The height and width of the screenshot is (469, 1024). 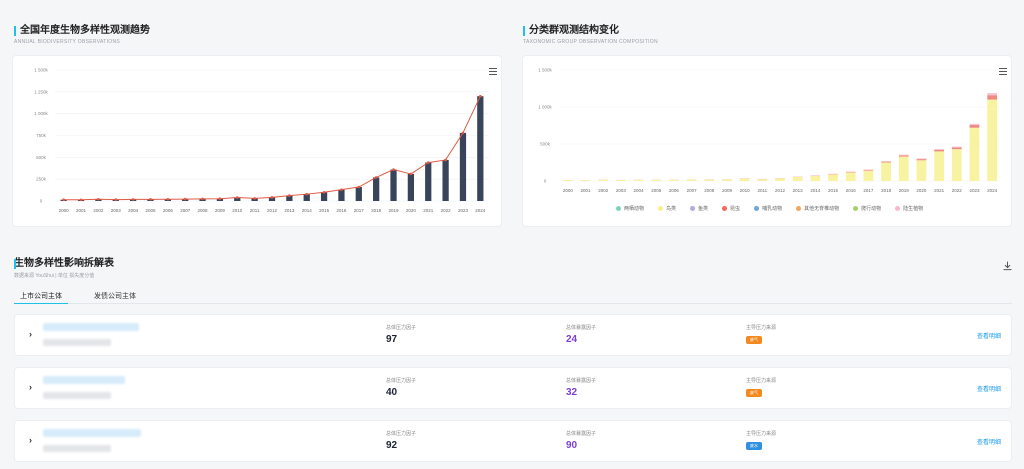 What do you see at coordinates (67, 42) in the screenshot?
I see `trend-subtitle: ANNUAL BIODIVERSITY OBSERVATIONS` at bounding box center [67, 42].